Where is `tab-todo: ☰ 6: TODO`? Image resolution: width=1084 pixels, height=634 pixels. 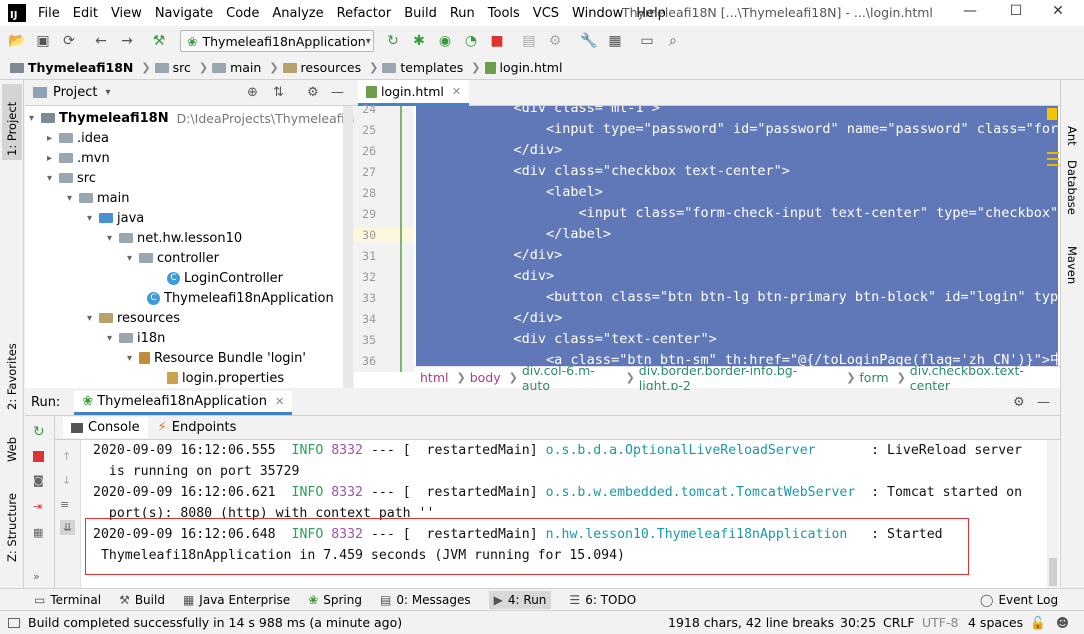 tab-todo: ☰ 6: TODO is located at coordinates (602, 600).